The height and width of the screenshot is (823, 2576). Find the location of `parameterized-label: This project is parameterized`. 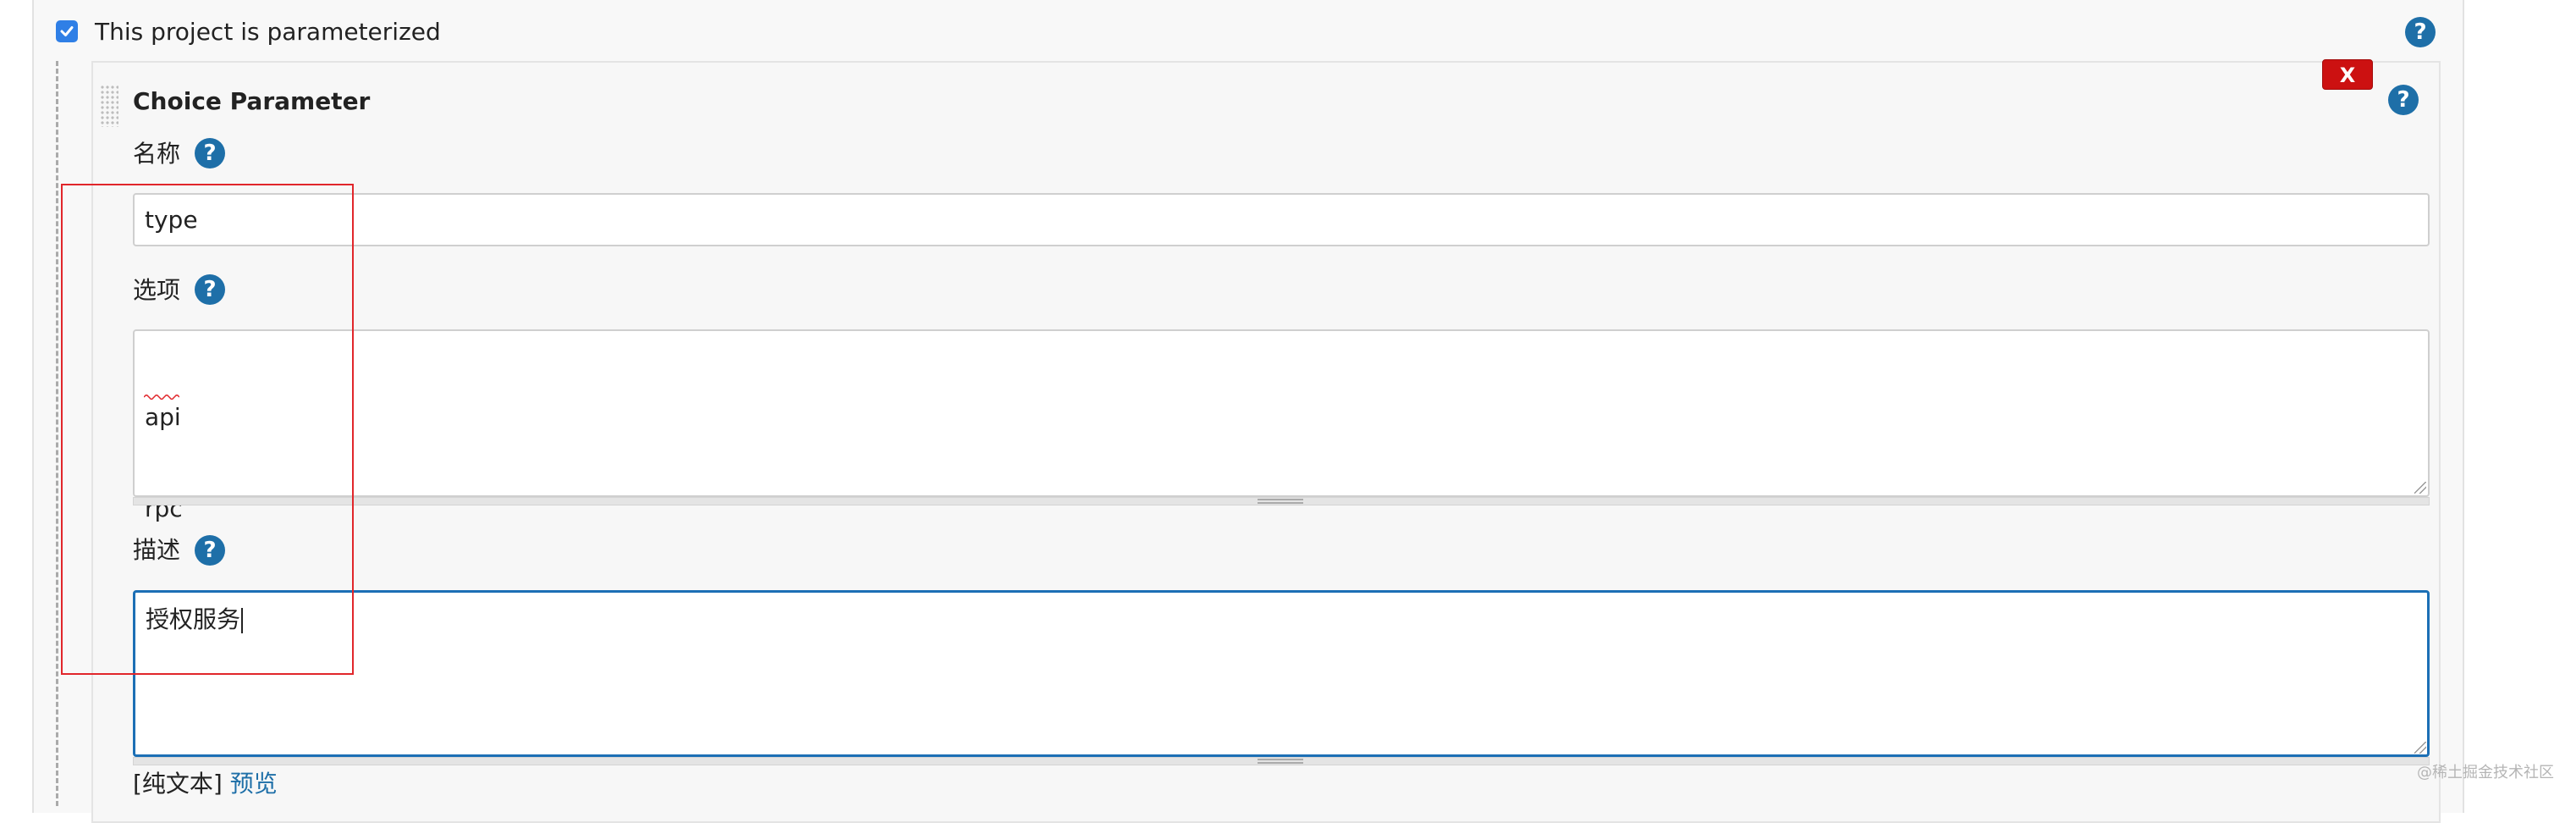

parameterized-label: This project is parameterized is located at coordinates (268, 32).